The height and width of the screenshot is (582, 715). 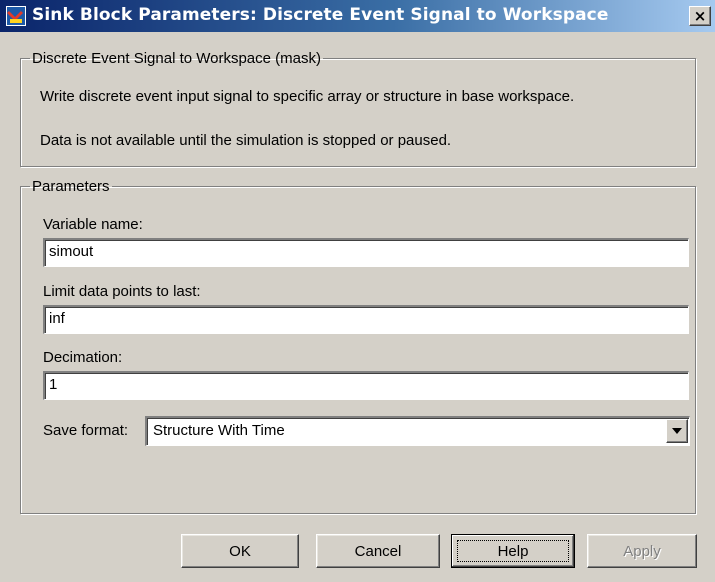 What do you see at coordinates (16, 16) in the screenshot?
I see `simulink-block-icon` at bounding box center [16, 16].